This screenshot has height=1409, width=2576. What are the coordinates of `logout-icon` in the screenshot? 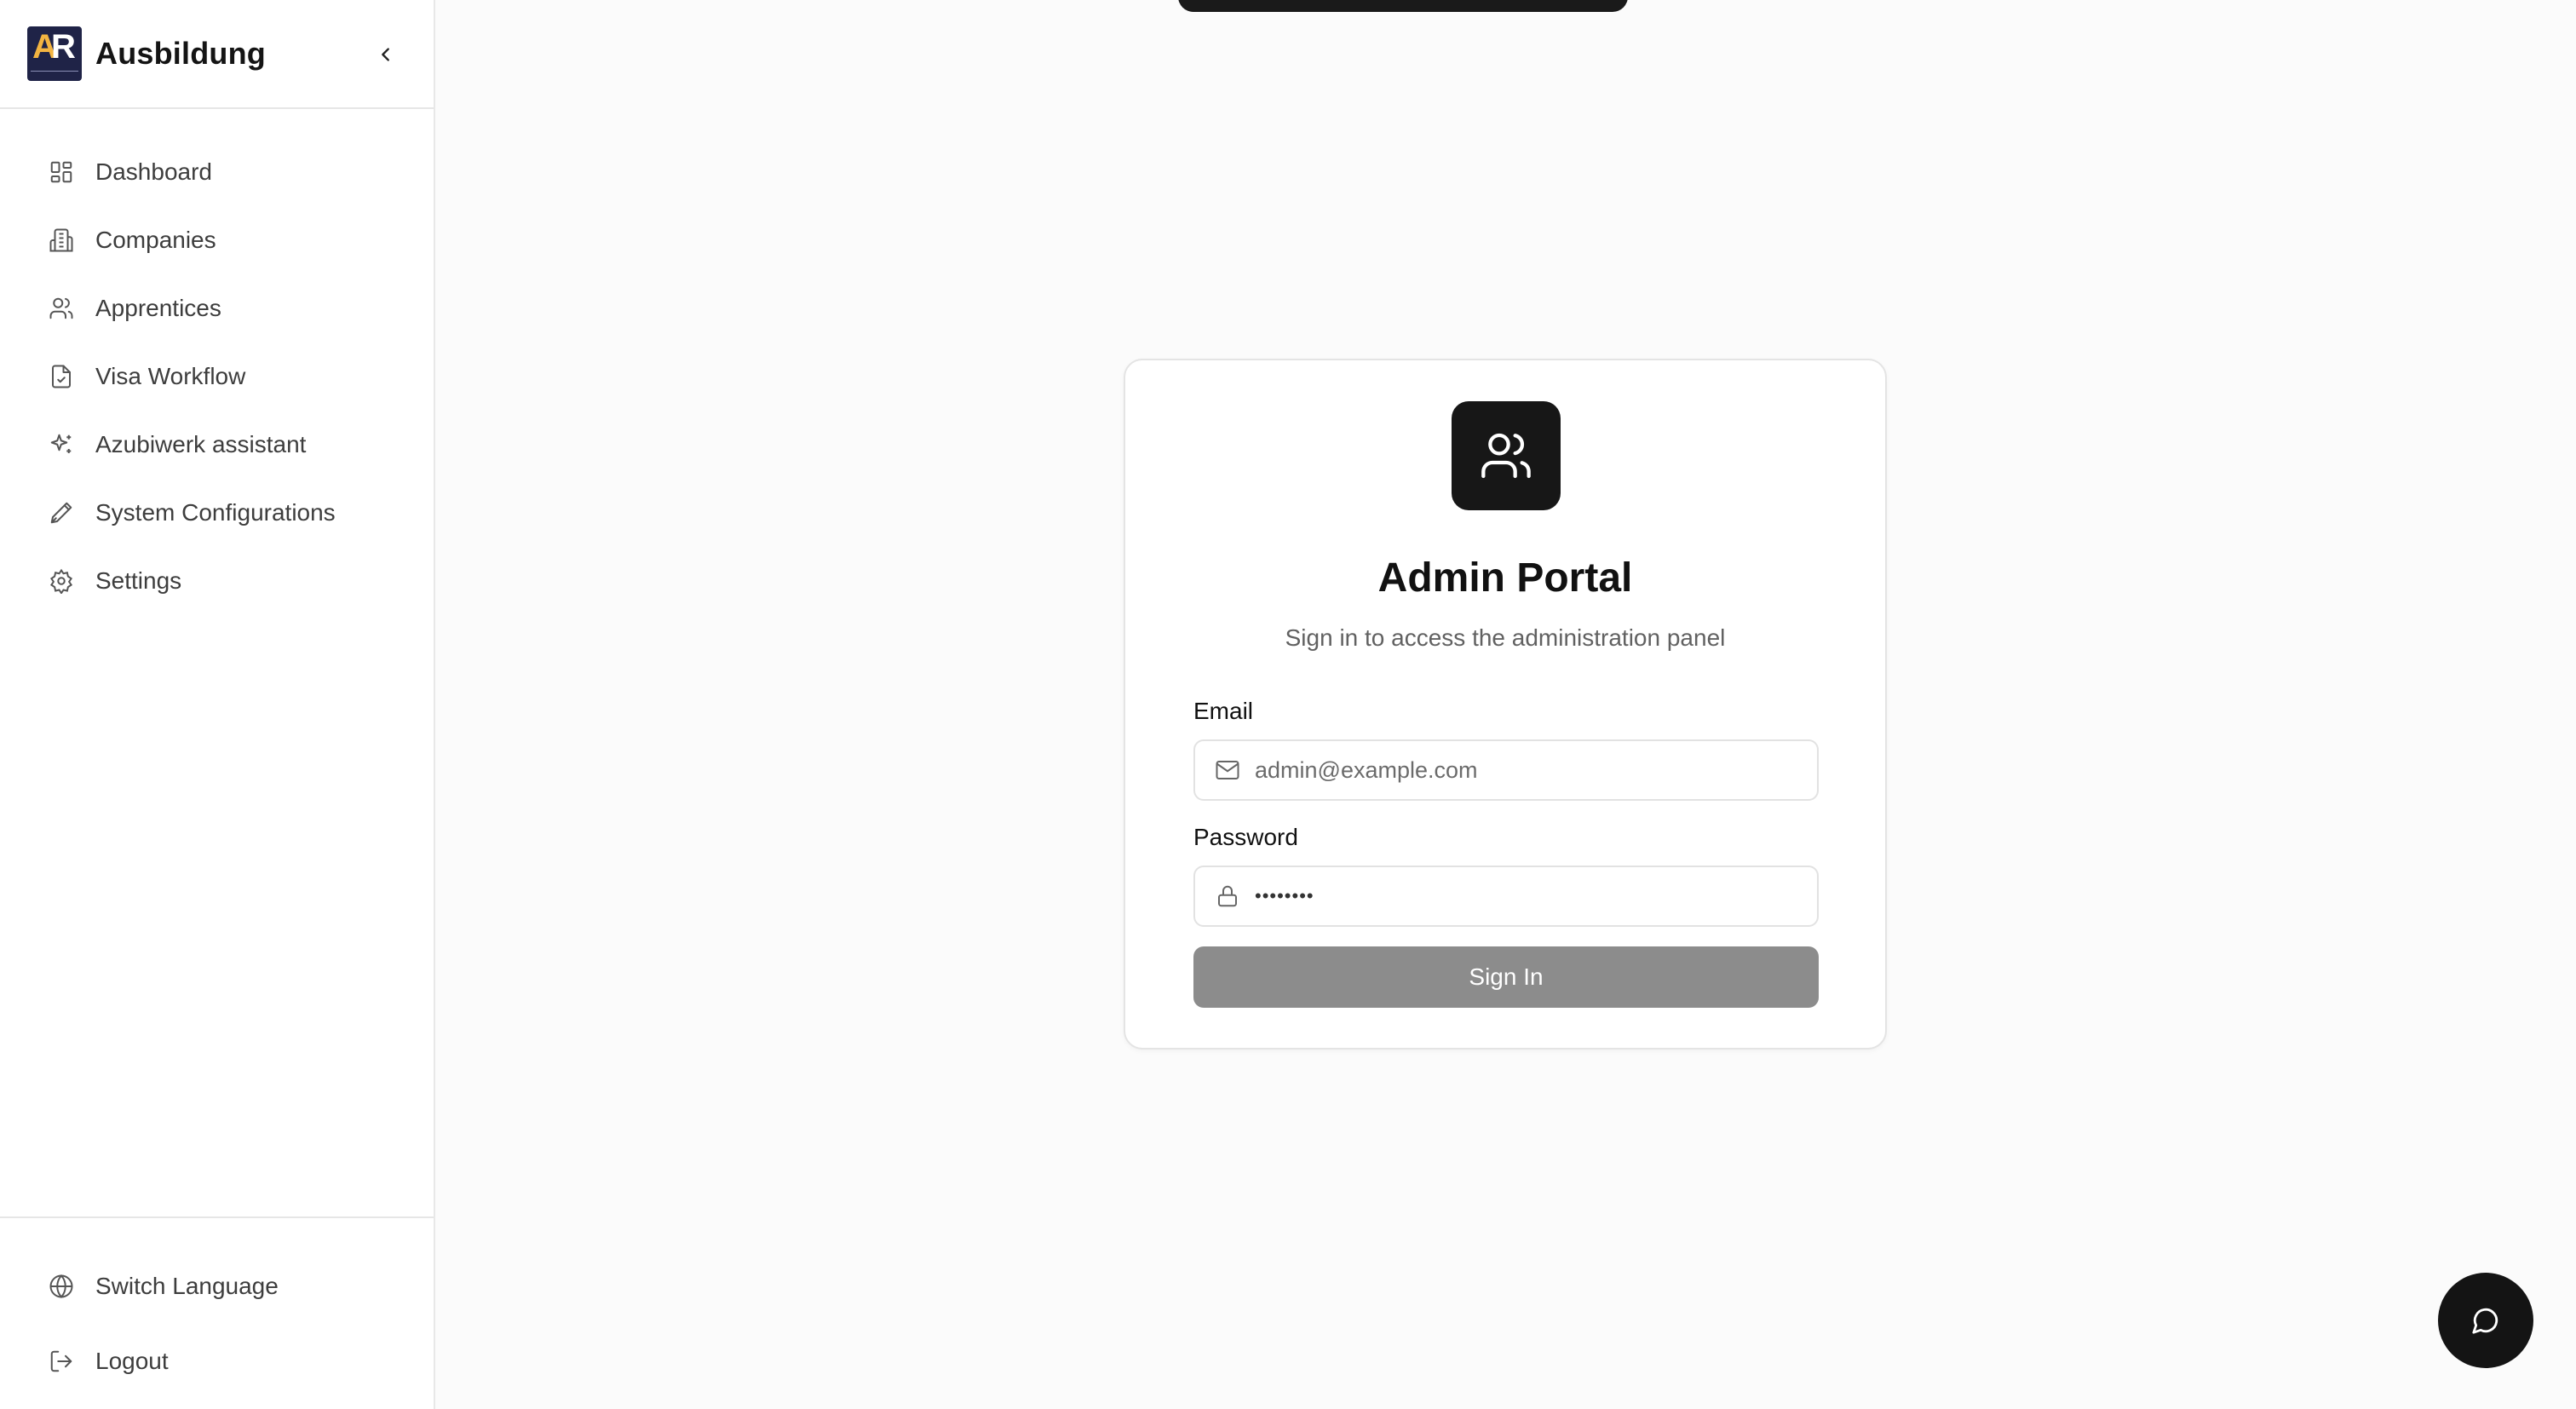 It's located at (61, 1361).